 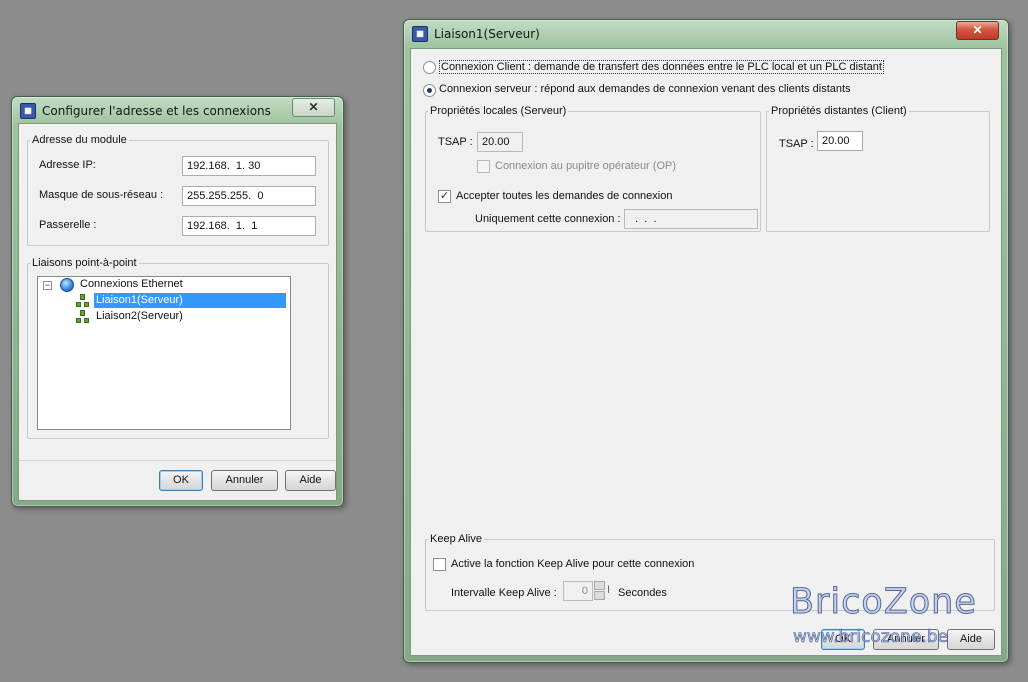 I want to click on server-mode-radio, so click(x=429, y=90).